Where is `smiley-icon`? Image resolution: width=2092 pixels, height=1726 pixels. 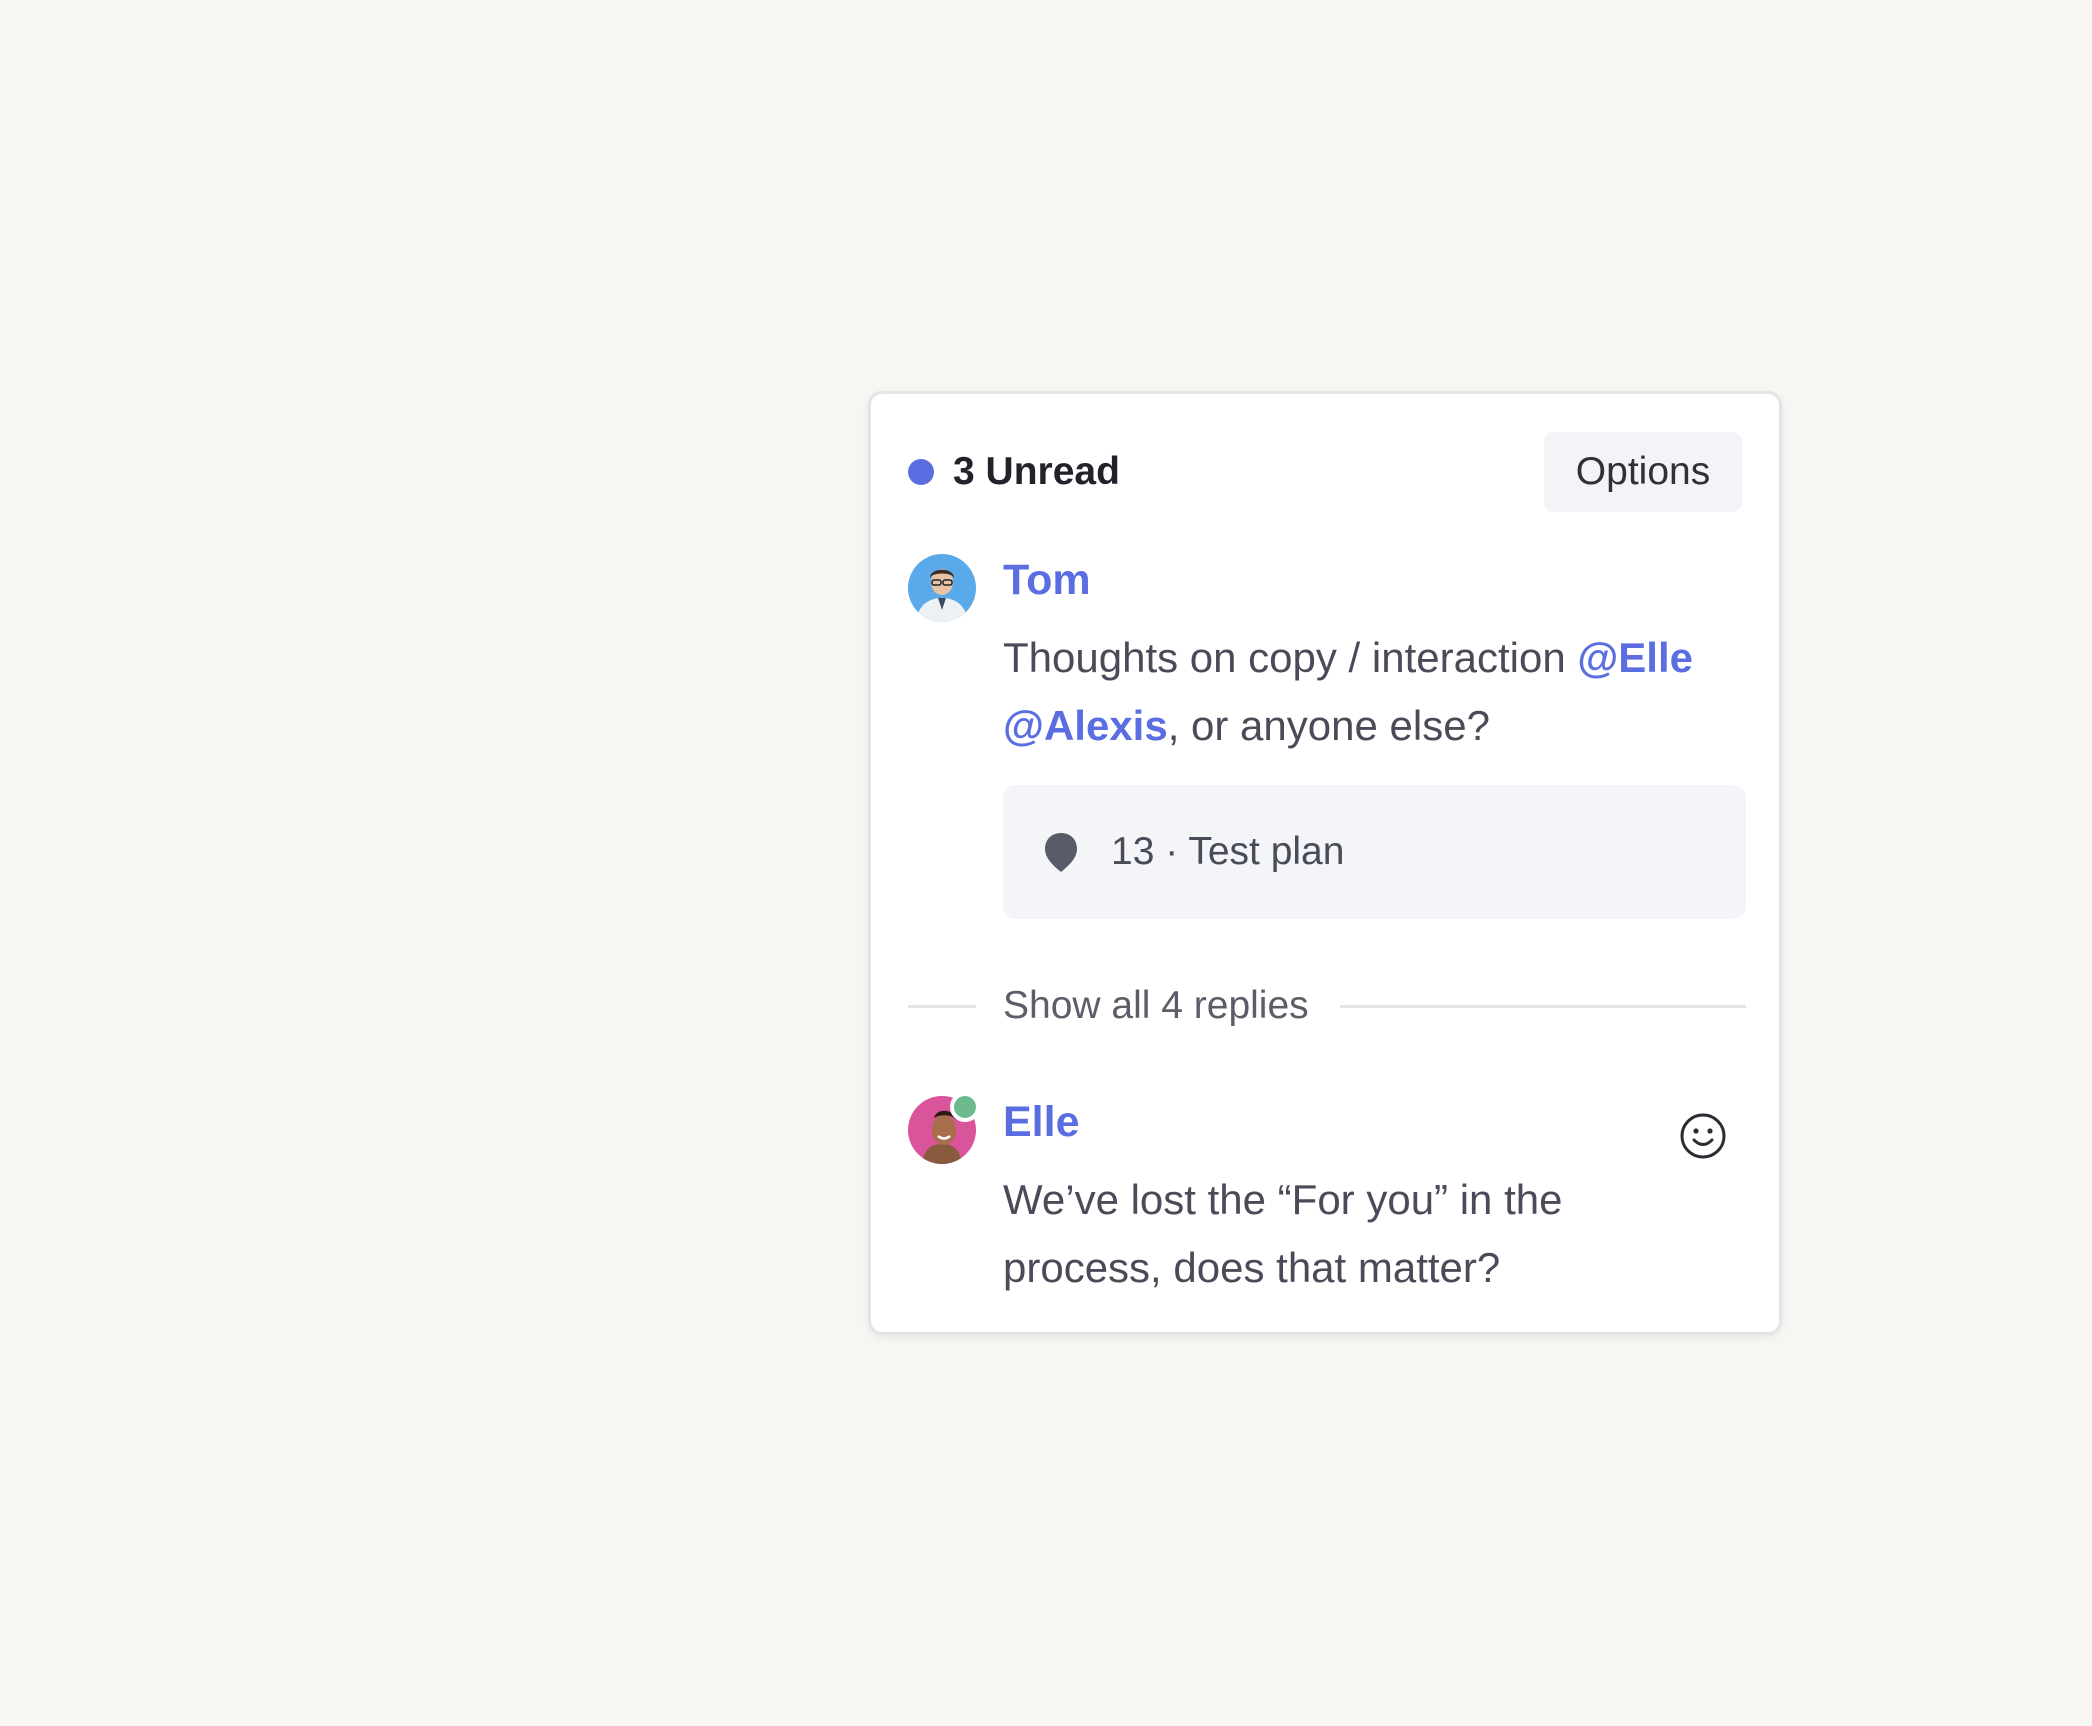 smiley-icon is located at coordinates (1703, 1136).